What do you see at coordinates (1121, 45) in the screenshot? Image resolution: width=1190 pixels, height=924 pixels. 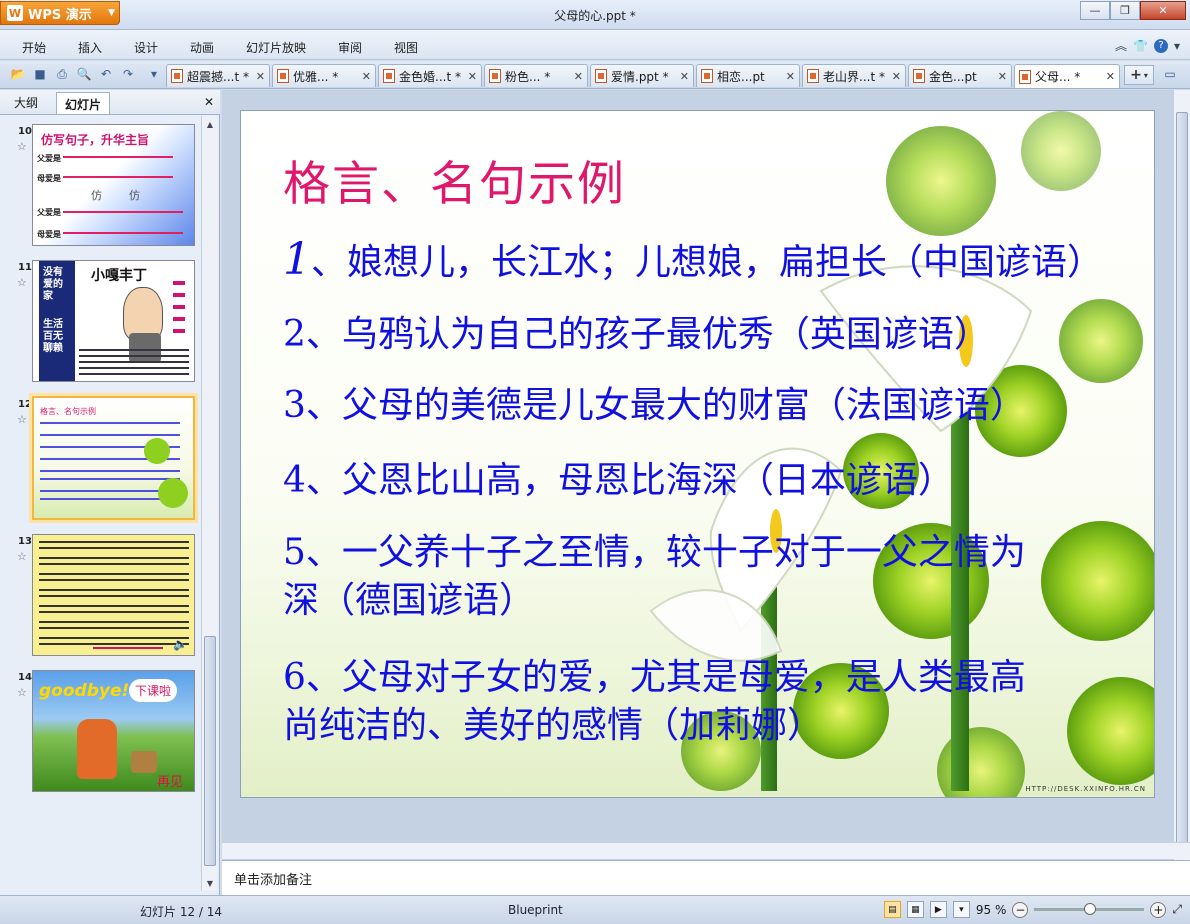 I see `collapse-ribbon-icon: ︽` at bounding box center [1121, 45].